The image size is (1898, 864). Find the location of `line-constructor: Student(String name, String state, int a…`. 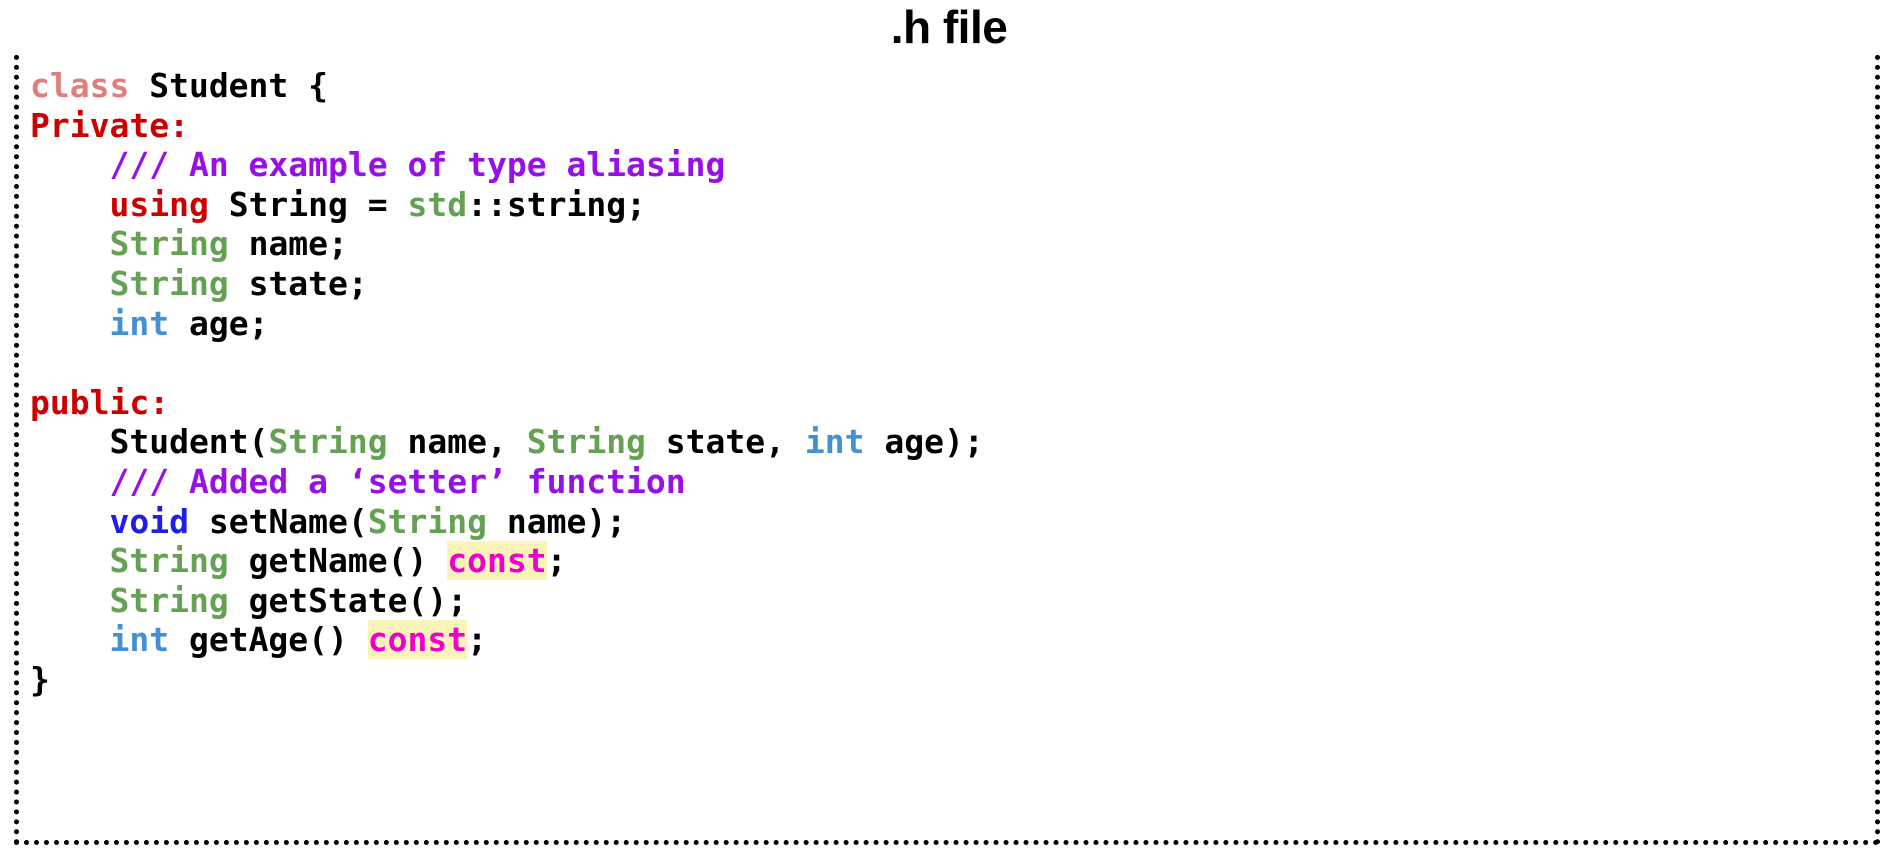

line-constructor: Student(String name, String state, int a… is located at coordinates (950, 442).